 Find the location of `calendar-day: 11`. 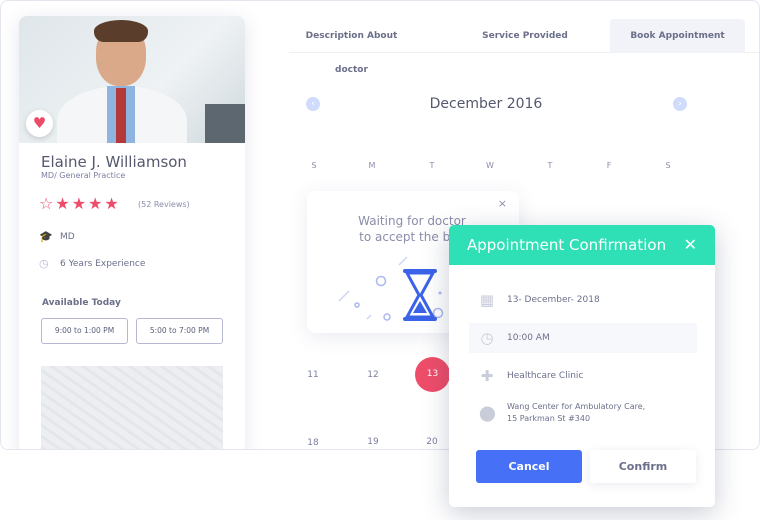

calendar-day: 11 is located at coordinates (313, 375).